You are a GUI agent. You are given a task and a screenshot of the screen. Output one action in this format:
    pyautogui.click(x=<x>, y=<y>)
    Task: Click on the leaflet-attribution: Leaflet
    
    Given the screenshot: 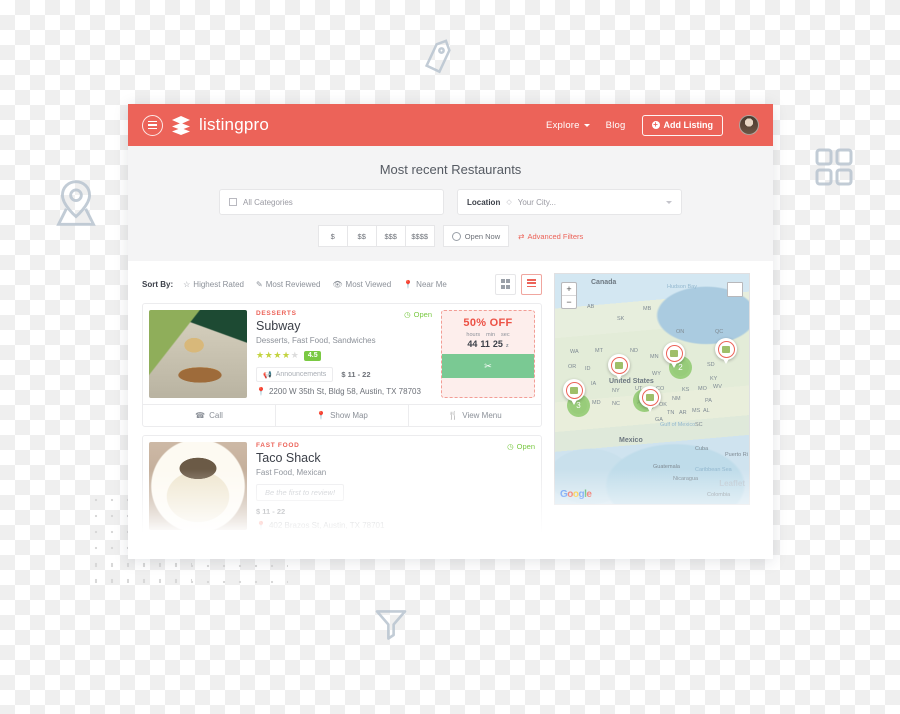 What is the action you would take?
    pyautogui.click(x=732, y=483)
    